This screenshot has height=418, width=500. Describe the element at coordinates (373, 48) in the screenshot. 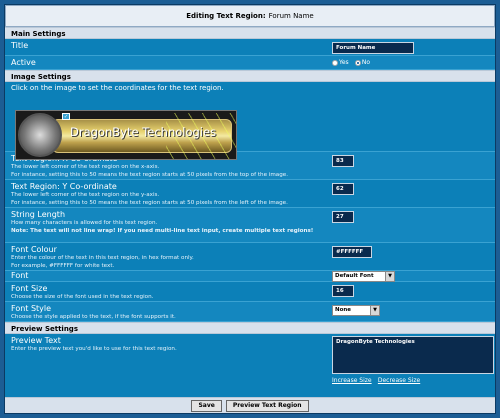

I see `title-input: Forum Name` at that location.